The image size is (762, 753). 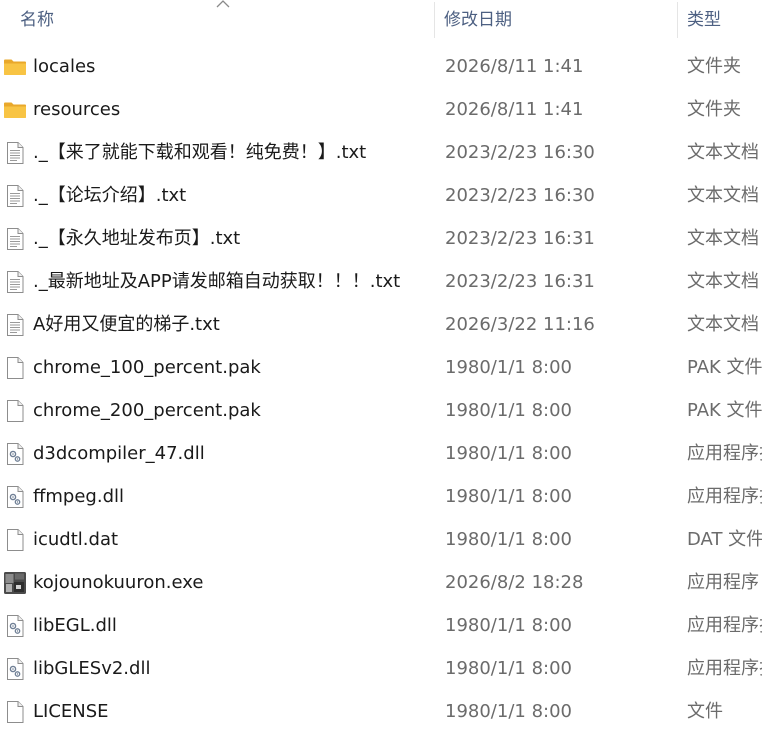 I want to click on file-name: ffmpeg.dll, so click(x=79, y=496).